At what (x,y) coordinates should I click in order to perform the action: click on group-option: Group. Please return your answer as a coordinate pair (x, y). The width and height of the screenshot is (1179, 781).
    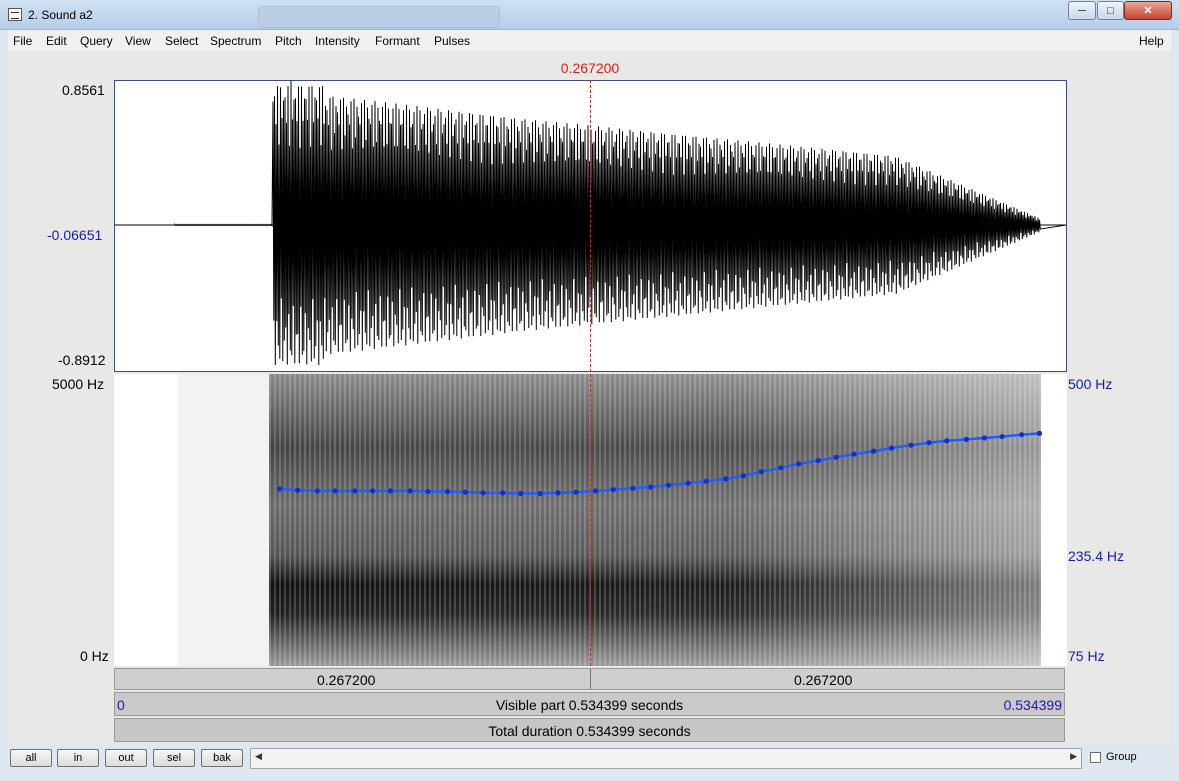
    Looking at the image, I should click on (1113, 757).